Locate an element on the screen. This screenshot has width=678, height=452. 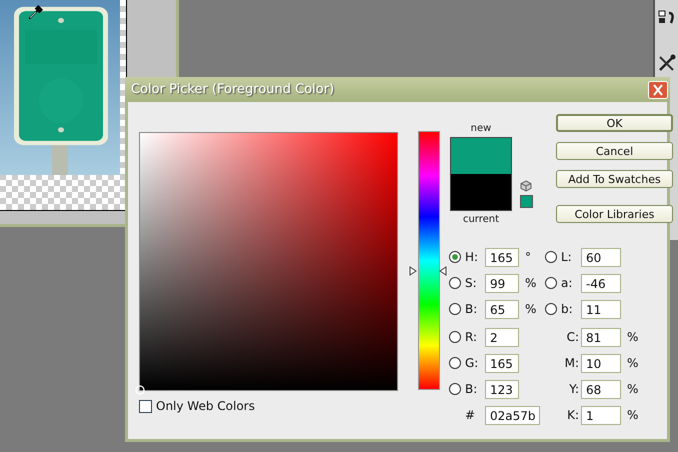
hue-slider is located at coordinates (428, 260).